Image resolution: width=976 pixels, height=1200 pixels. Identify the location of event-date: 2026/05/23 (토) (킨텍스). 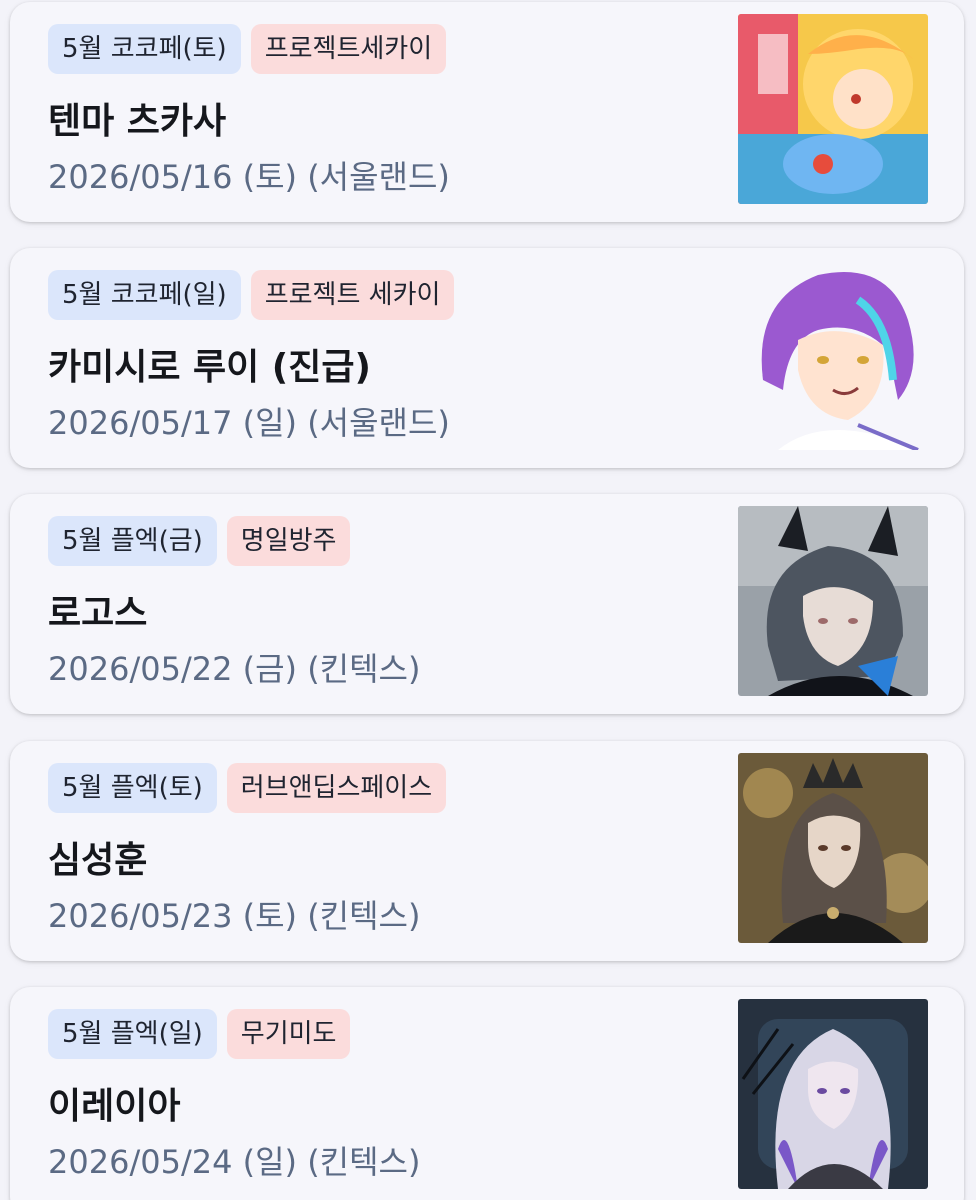
(234, 916).